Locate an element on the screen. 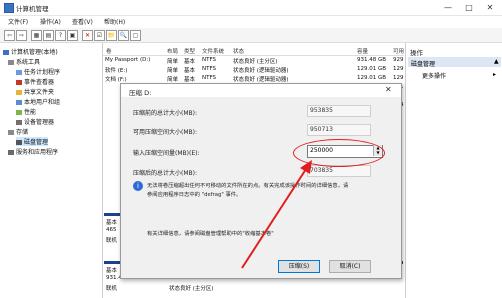 Image resolution: width=502 pixels, height=298 pixels. annotation-arrow is located at coordinates (276, 214).